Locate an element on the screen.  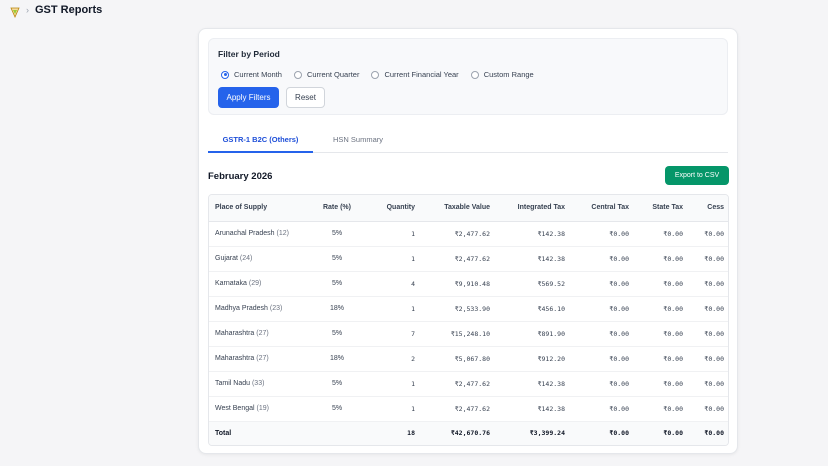
cell-place: Maharashtra (27) is located at coordinates (260, 359).